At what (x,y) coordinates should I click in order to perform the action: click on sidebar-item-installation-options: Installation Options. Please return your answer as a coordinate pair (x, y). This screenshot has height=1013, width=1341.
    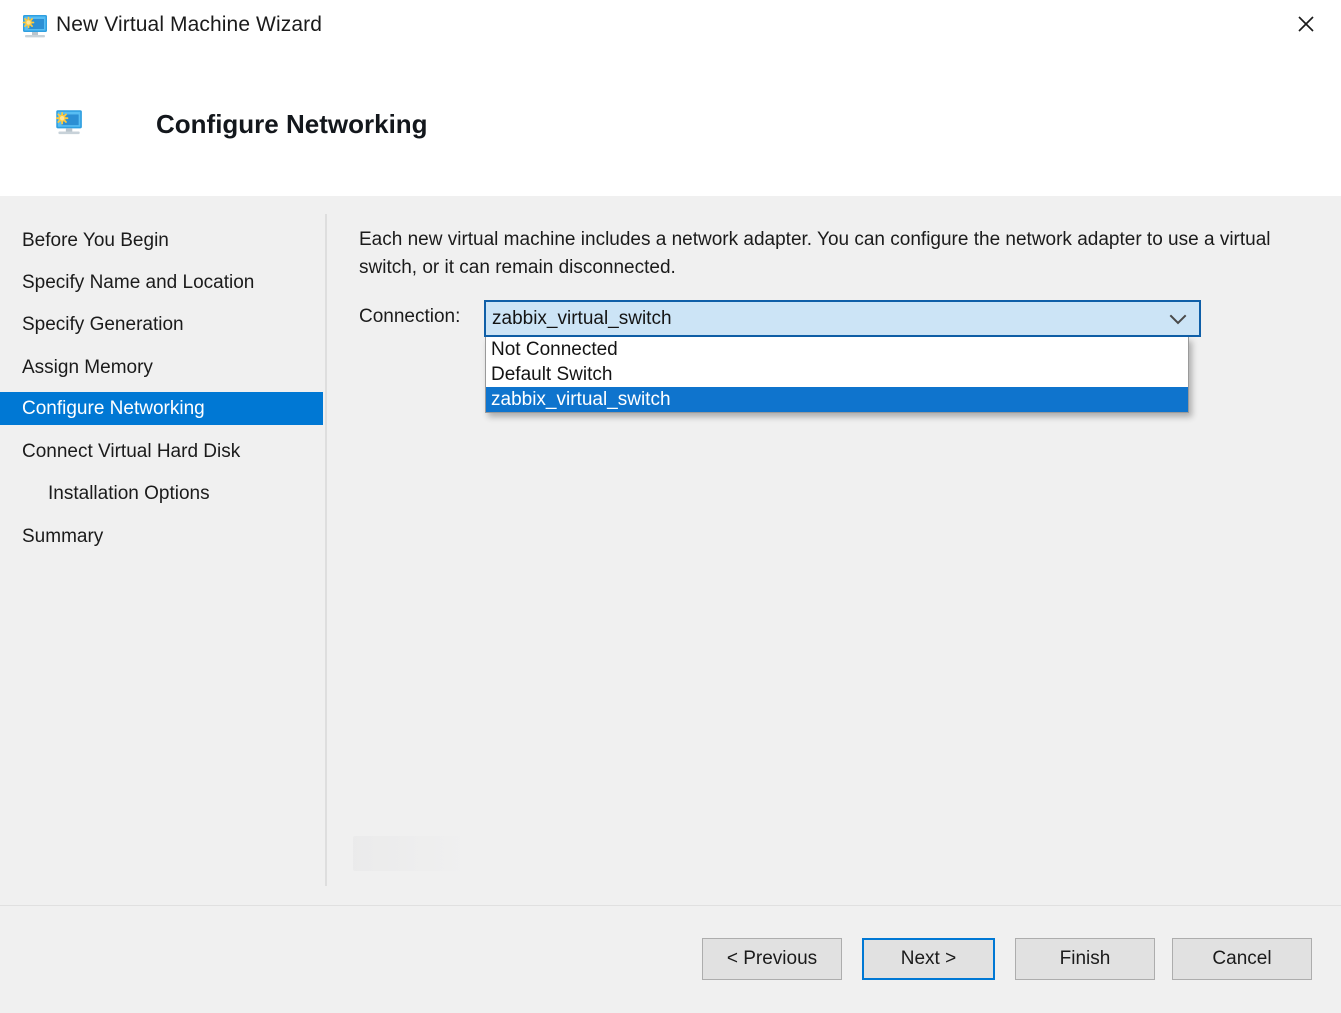
    Looking at the image, I should click on (161, 493).